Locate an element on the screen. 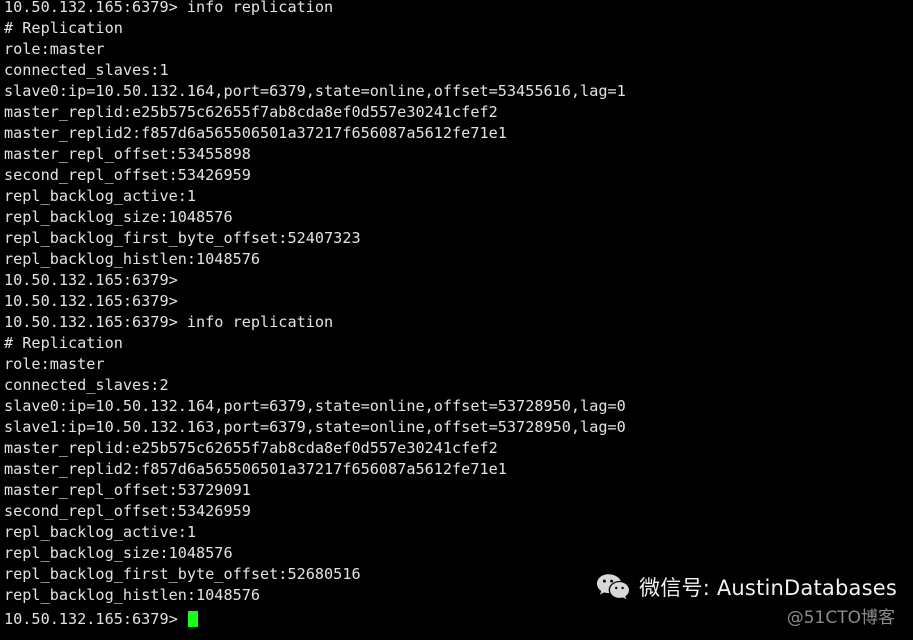 The width and height of the screenshot is (913, 640). terminal-prompt-line: 10.50.132.165:6379> is located at coordinates (458, 619).